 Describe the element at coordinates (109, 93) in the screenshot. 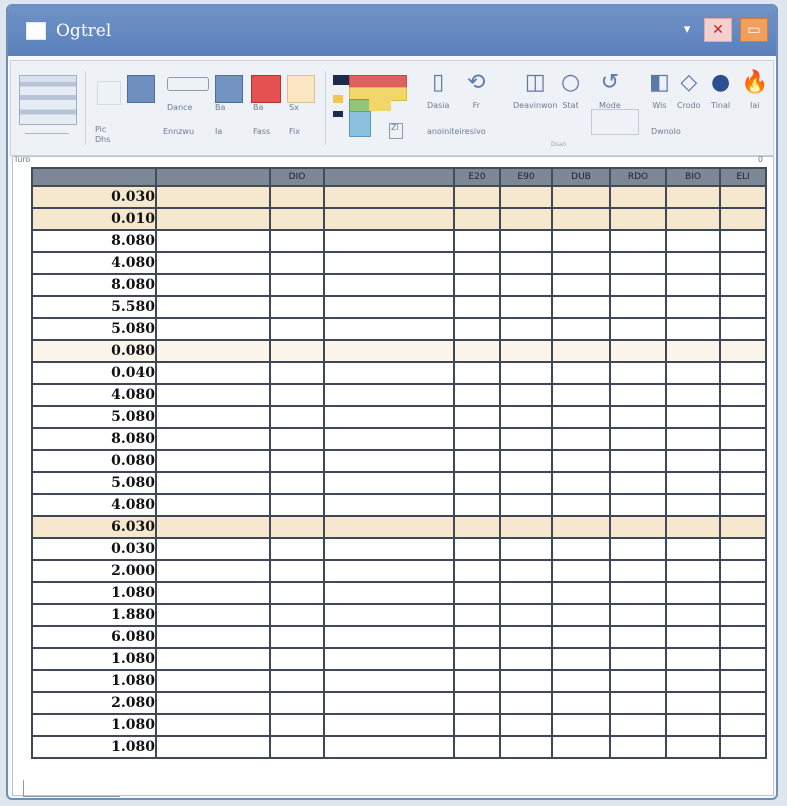

I see `style-slot` at that location.